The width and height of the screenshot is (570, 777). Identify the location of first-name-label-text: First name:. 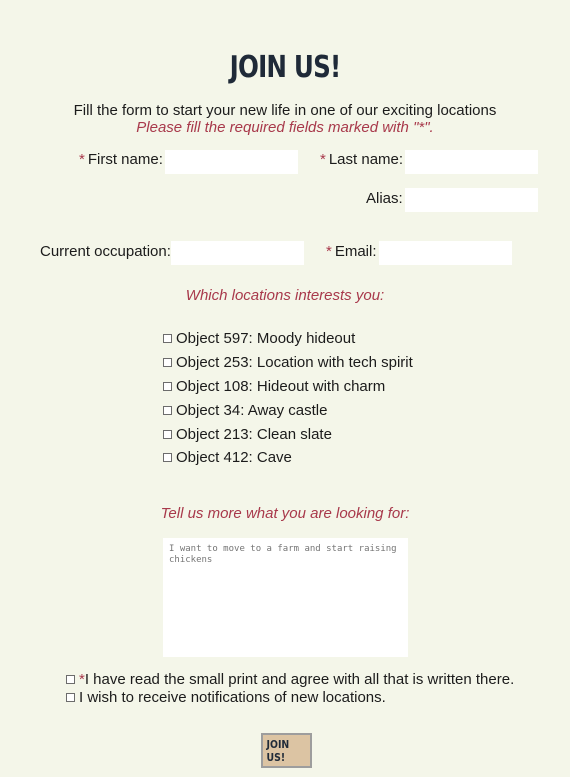
(125, 159).